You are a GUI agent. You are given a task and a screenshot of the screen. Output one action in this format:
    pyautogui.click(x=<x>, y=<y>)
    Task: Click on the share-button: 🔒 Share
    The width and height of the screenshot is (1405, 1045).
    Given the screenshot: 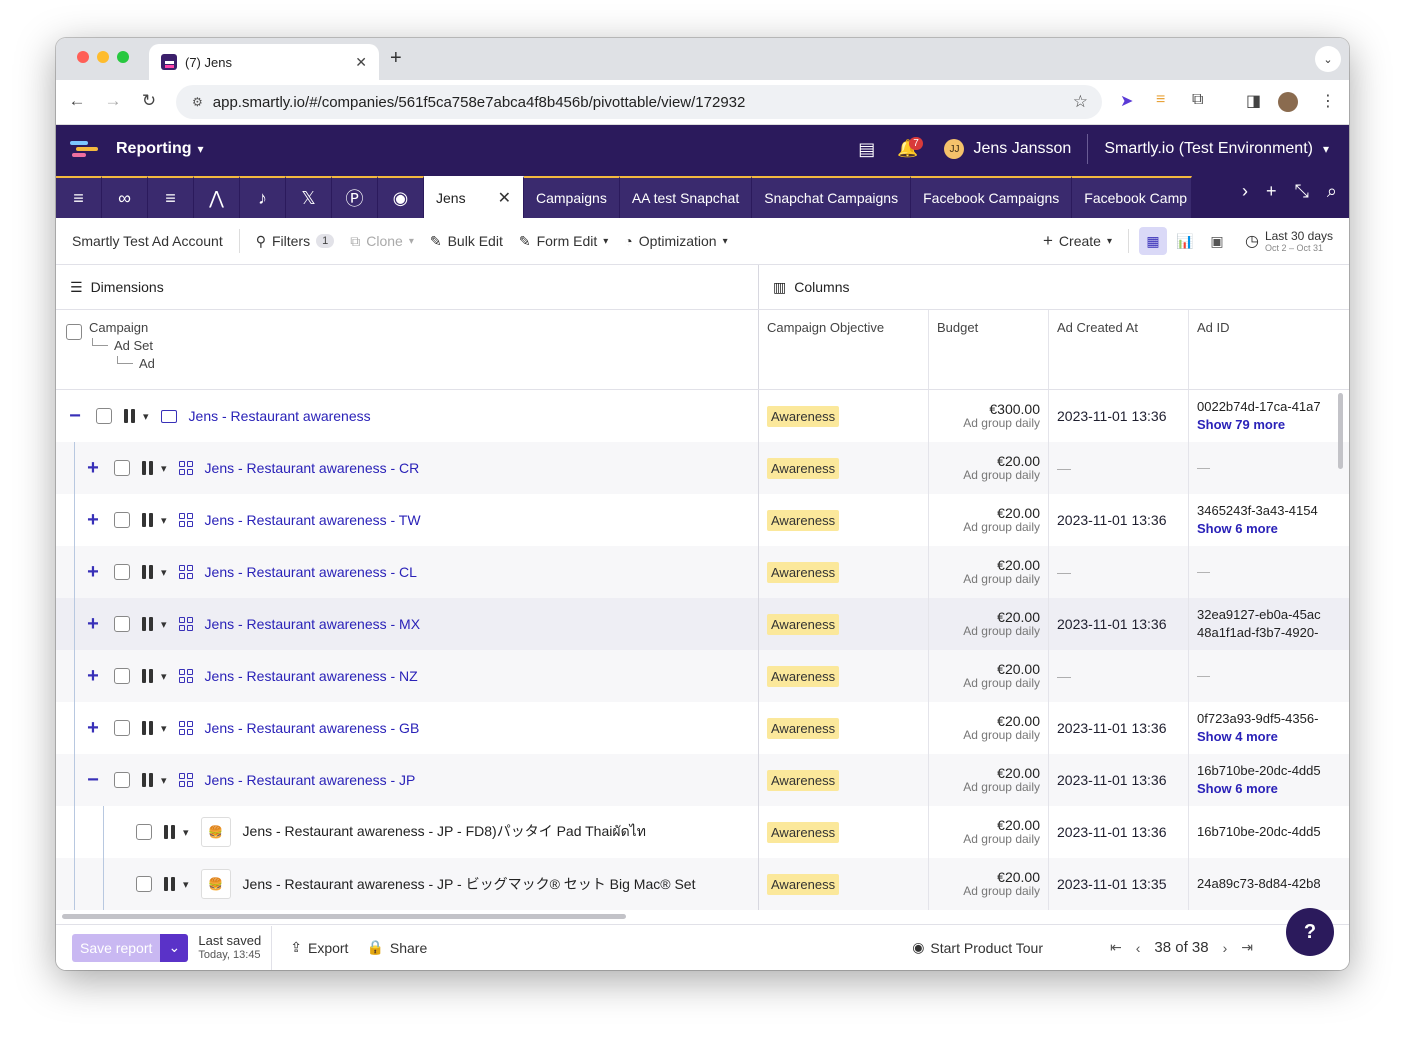 What is the action you would take?
    pyautogui.click(x=396, y=947)
    